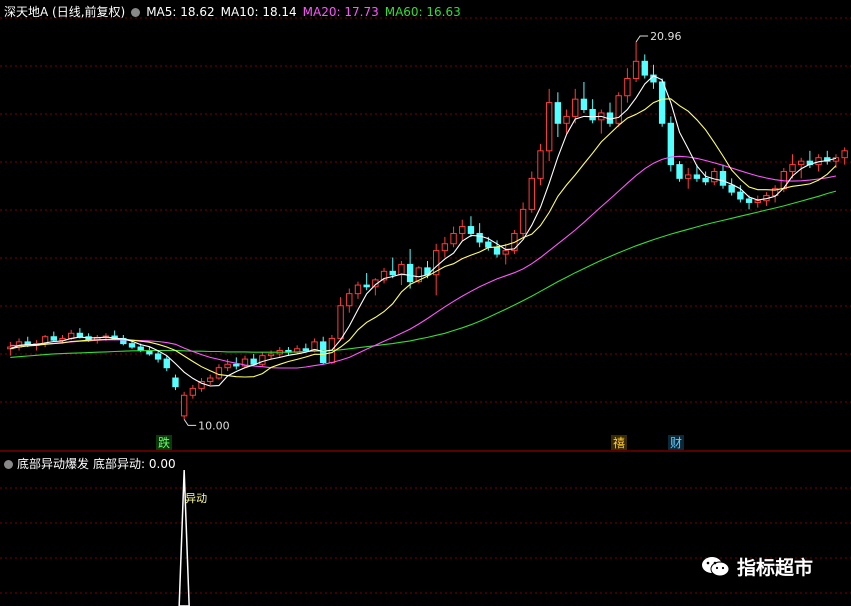  Describe the element at coordinates (214, 425) in the screenshot. I see `low-price-label: 10.00` at that location.